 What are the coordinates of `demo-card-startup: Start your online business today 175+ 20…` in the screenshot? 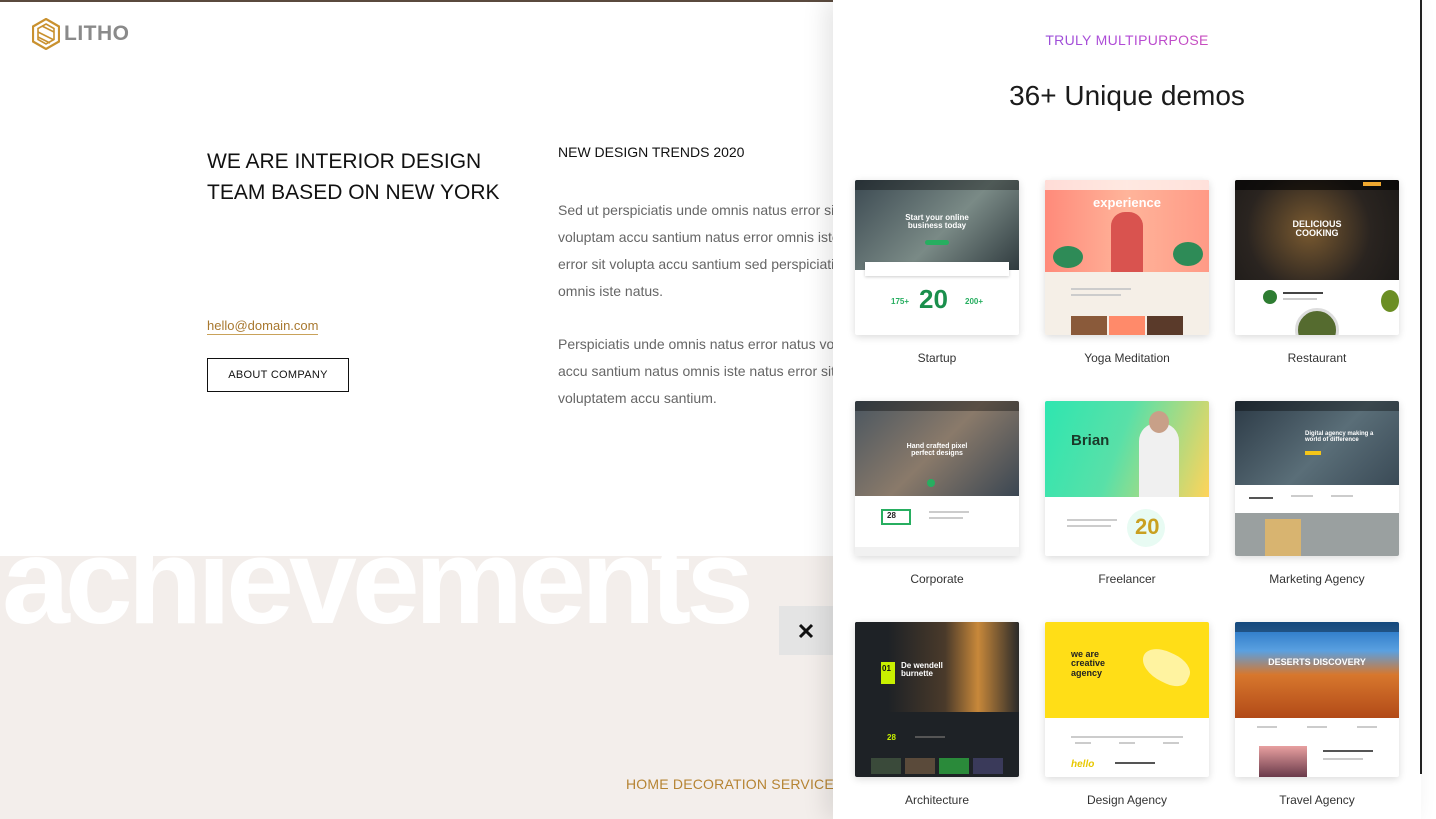 It's located at (937, 272).